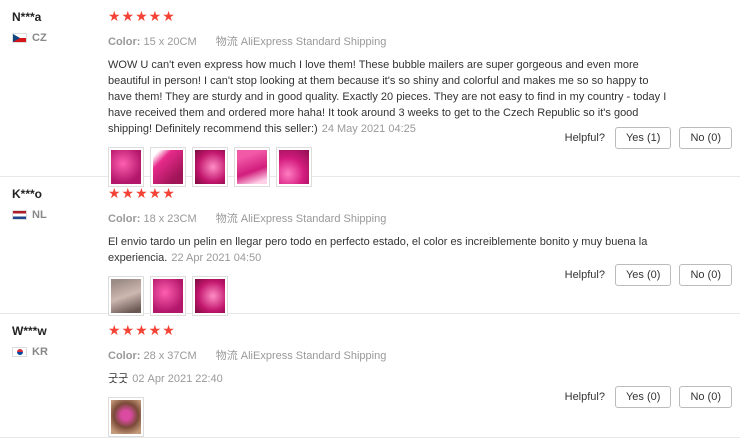 This screenshot has height=439, width=750. Describe the element at coordinates (29, 27) in the screenshot. I see `reviewer-info: N***a CZ` at that location.